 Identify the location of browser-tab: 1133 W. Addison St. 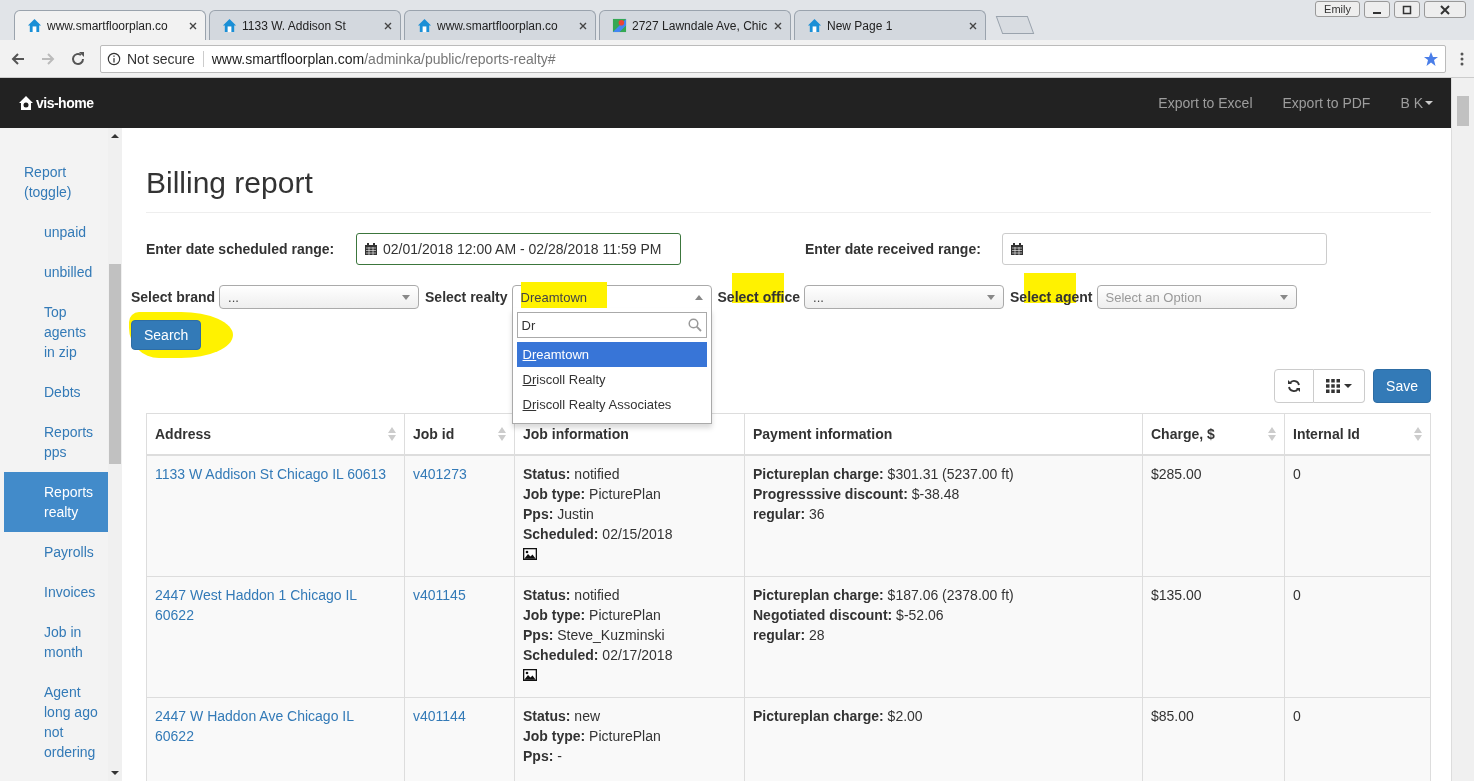
(305, 25).